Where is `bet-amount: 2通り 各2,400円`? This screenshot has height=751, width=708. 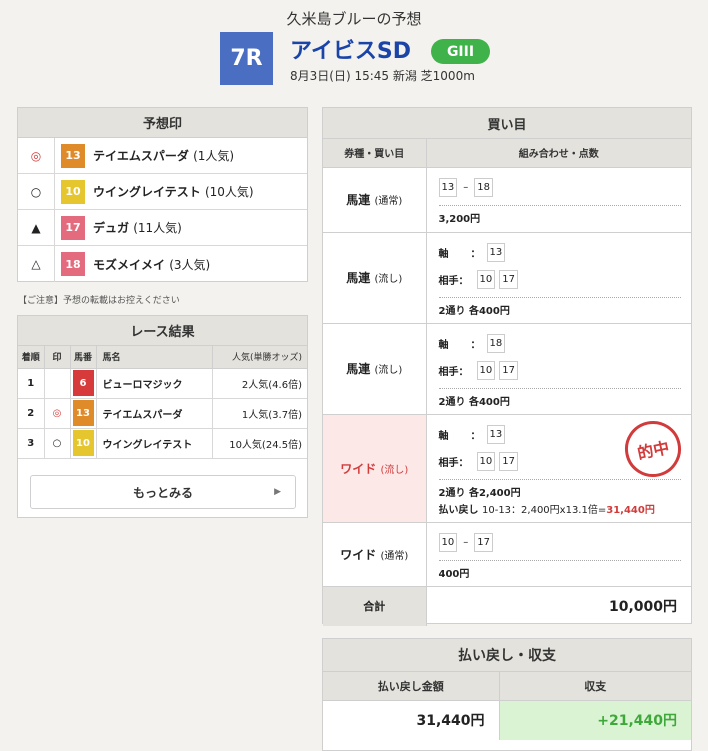 bet-amount: 2通り 各2,400円 is located at coordinates (479, 493).